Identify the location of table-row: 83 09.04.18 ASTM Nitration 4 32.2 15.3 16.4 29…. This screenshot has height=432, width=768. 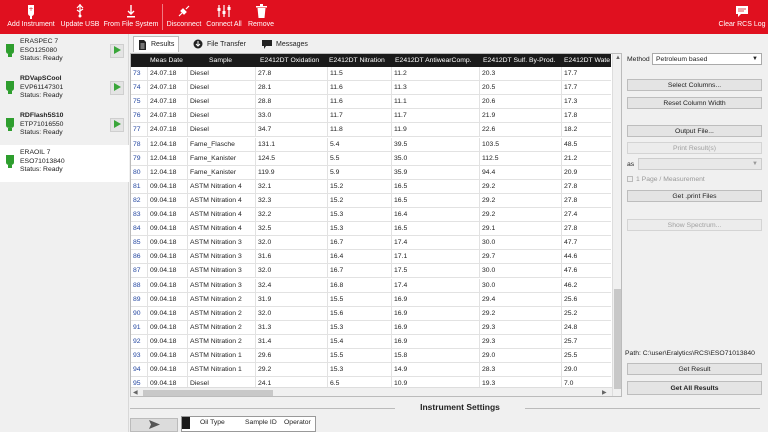
(371, 215).